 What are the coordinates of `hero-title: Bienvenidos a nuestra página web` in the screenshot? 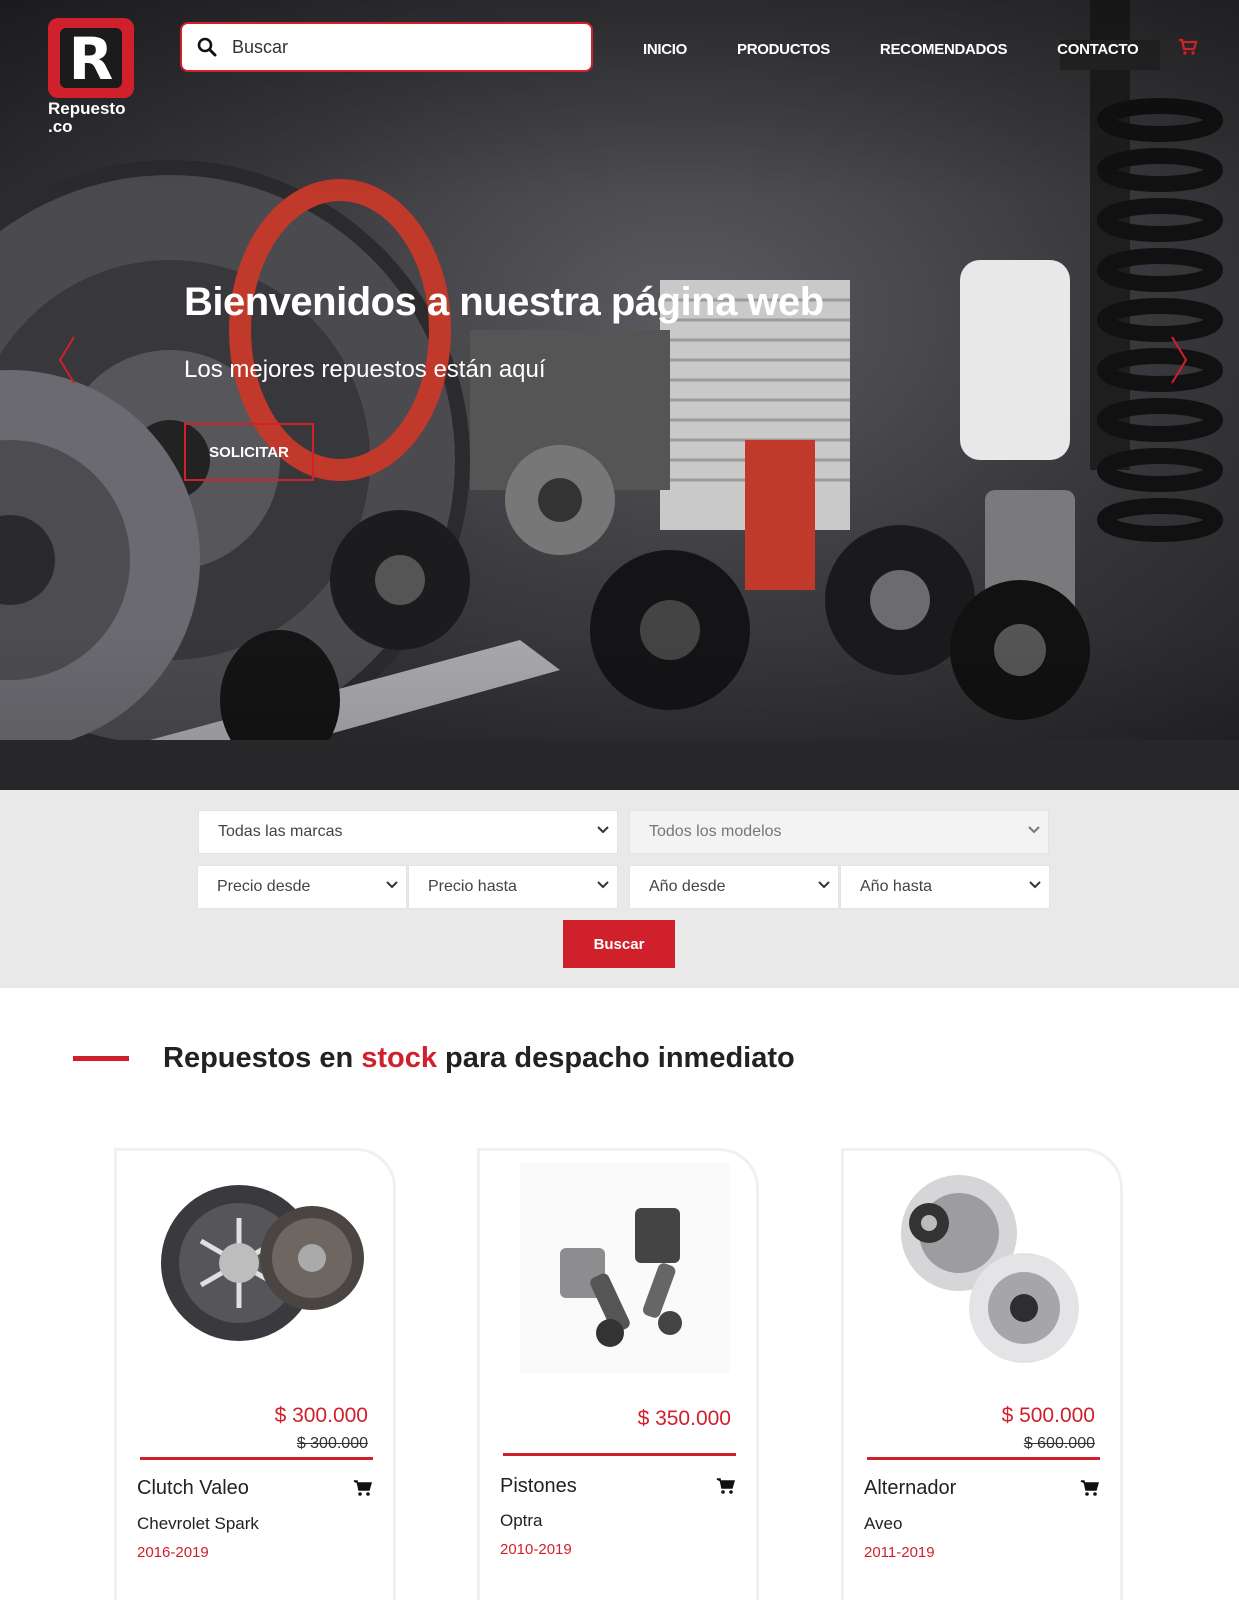 It's located at (504, 302).